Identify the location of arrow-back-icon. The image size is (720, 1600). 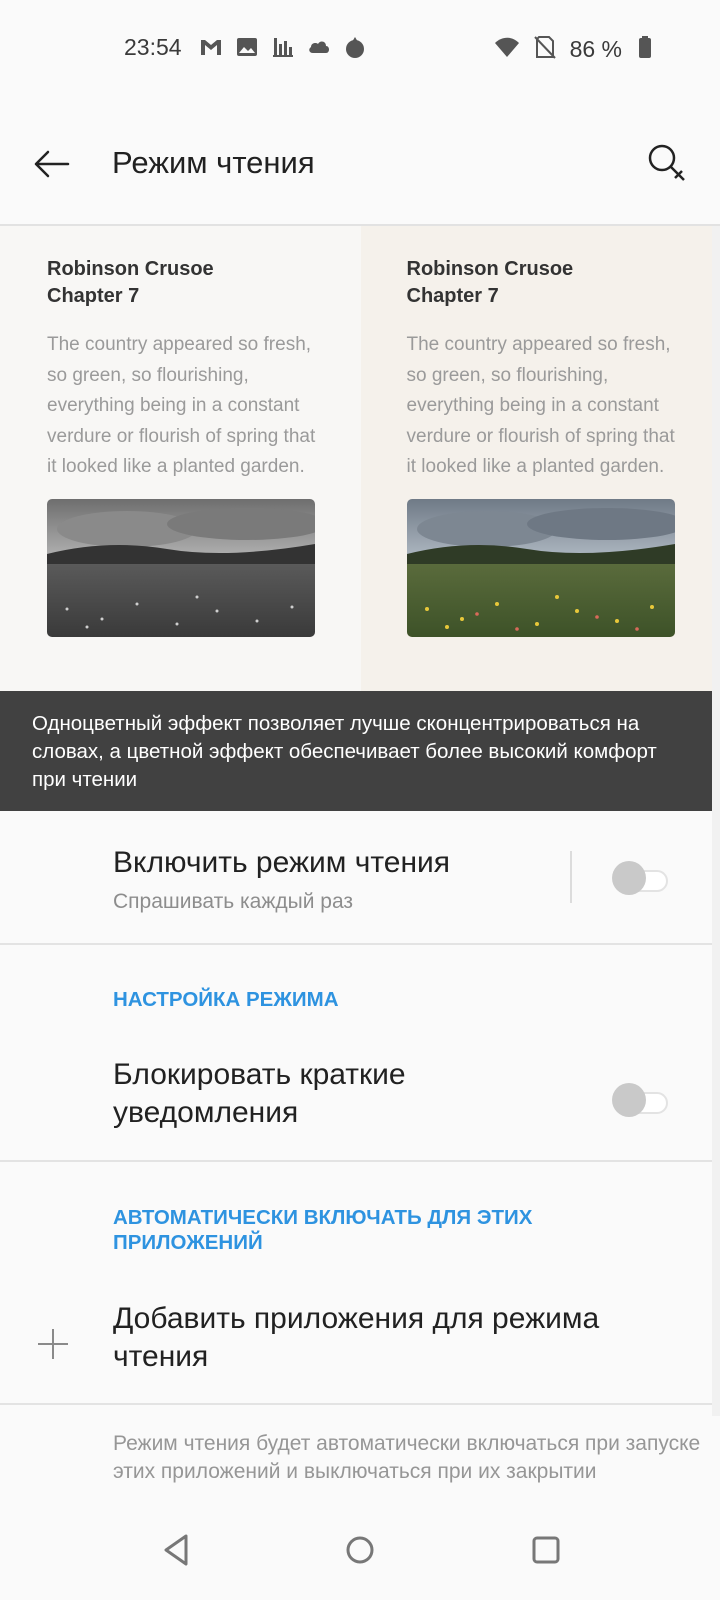
(52, 171).